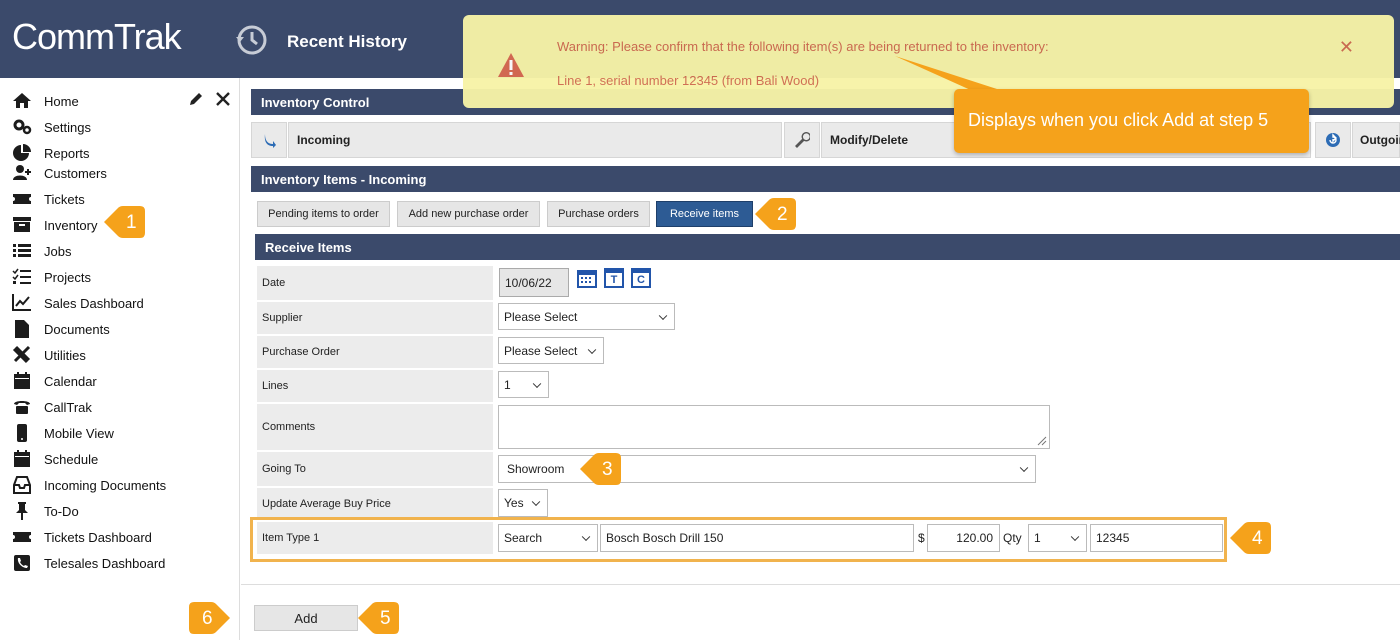 The height and width of the screenshot is (640, 1400). What do you see at coordinates (63, 433) in the screenshot?
I see `sidebar-item-mobile-view: Mobile View` at bounding box center [63, 433].